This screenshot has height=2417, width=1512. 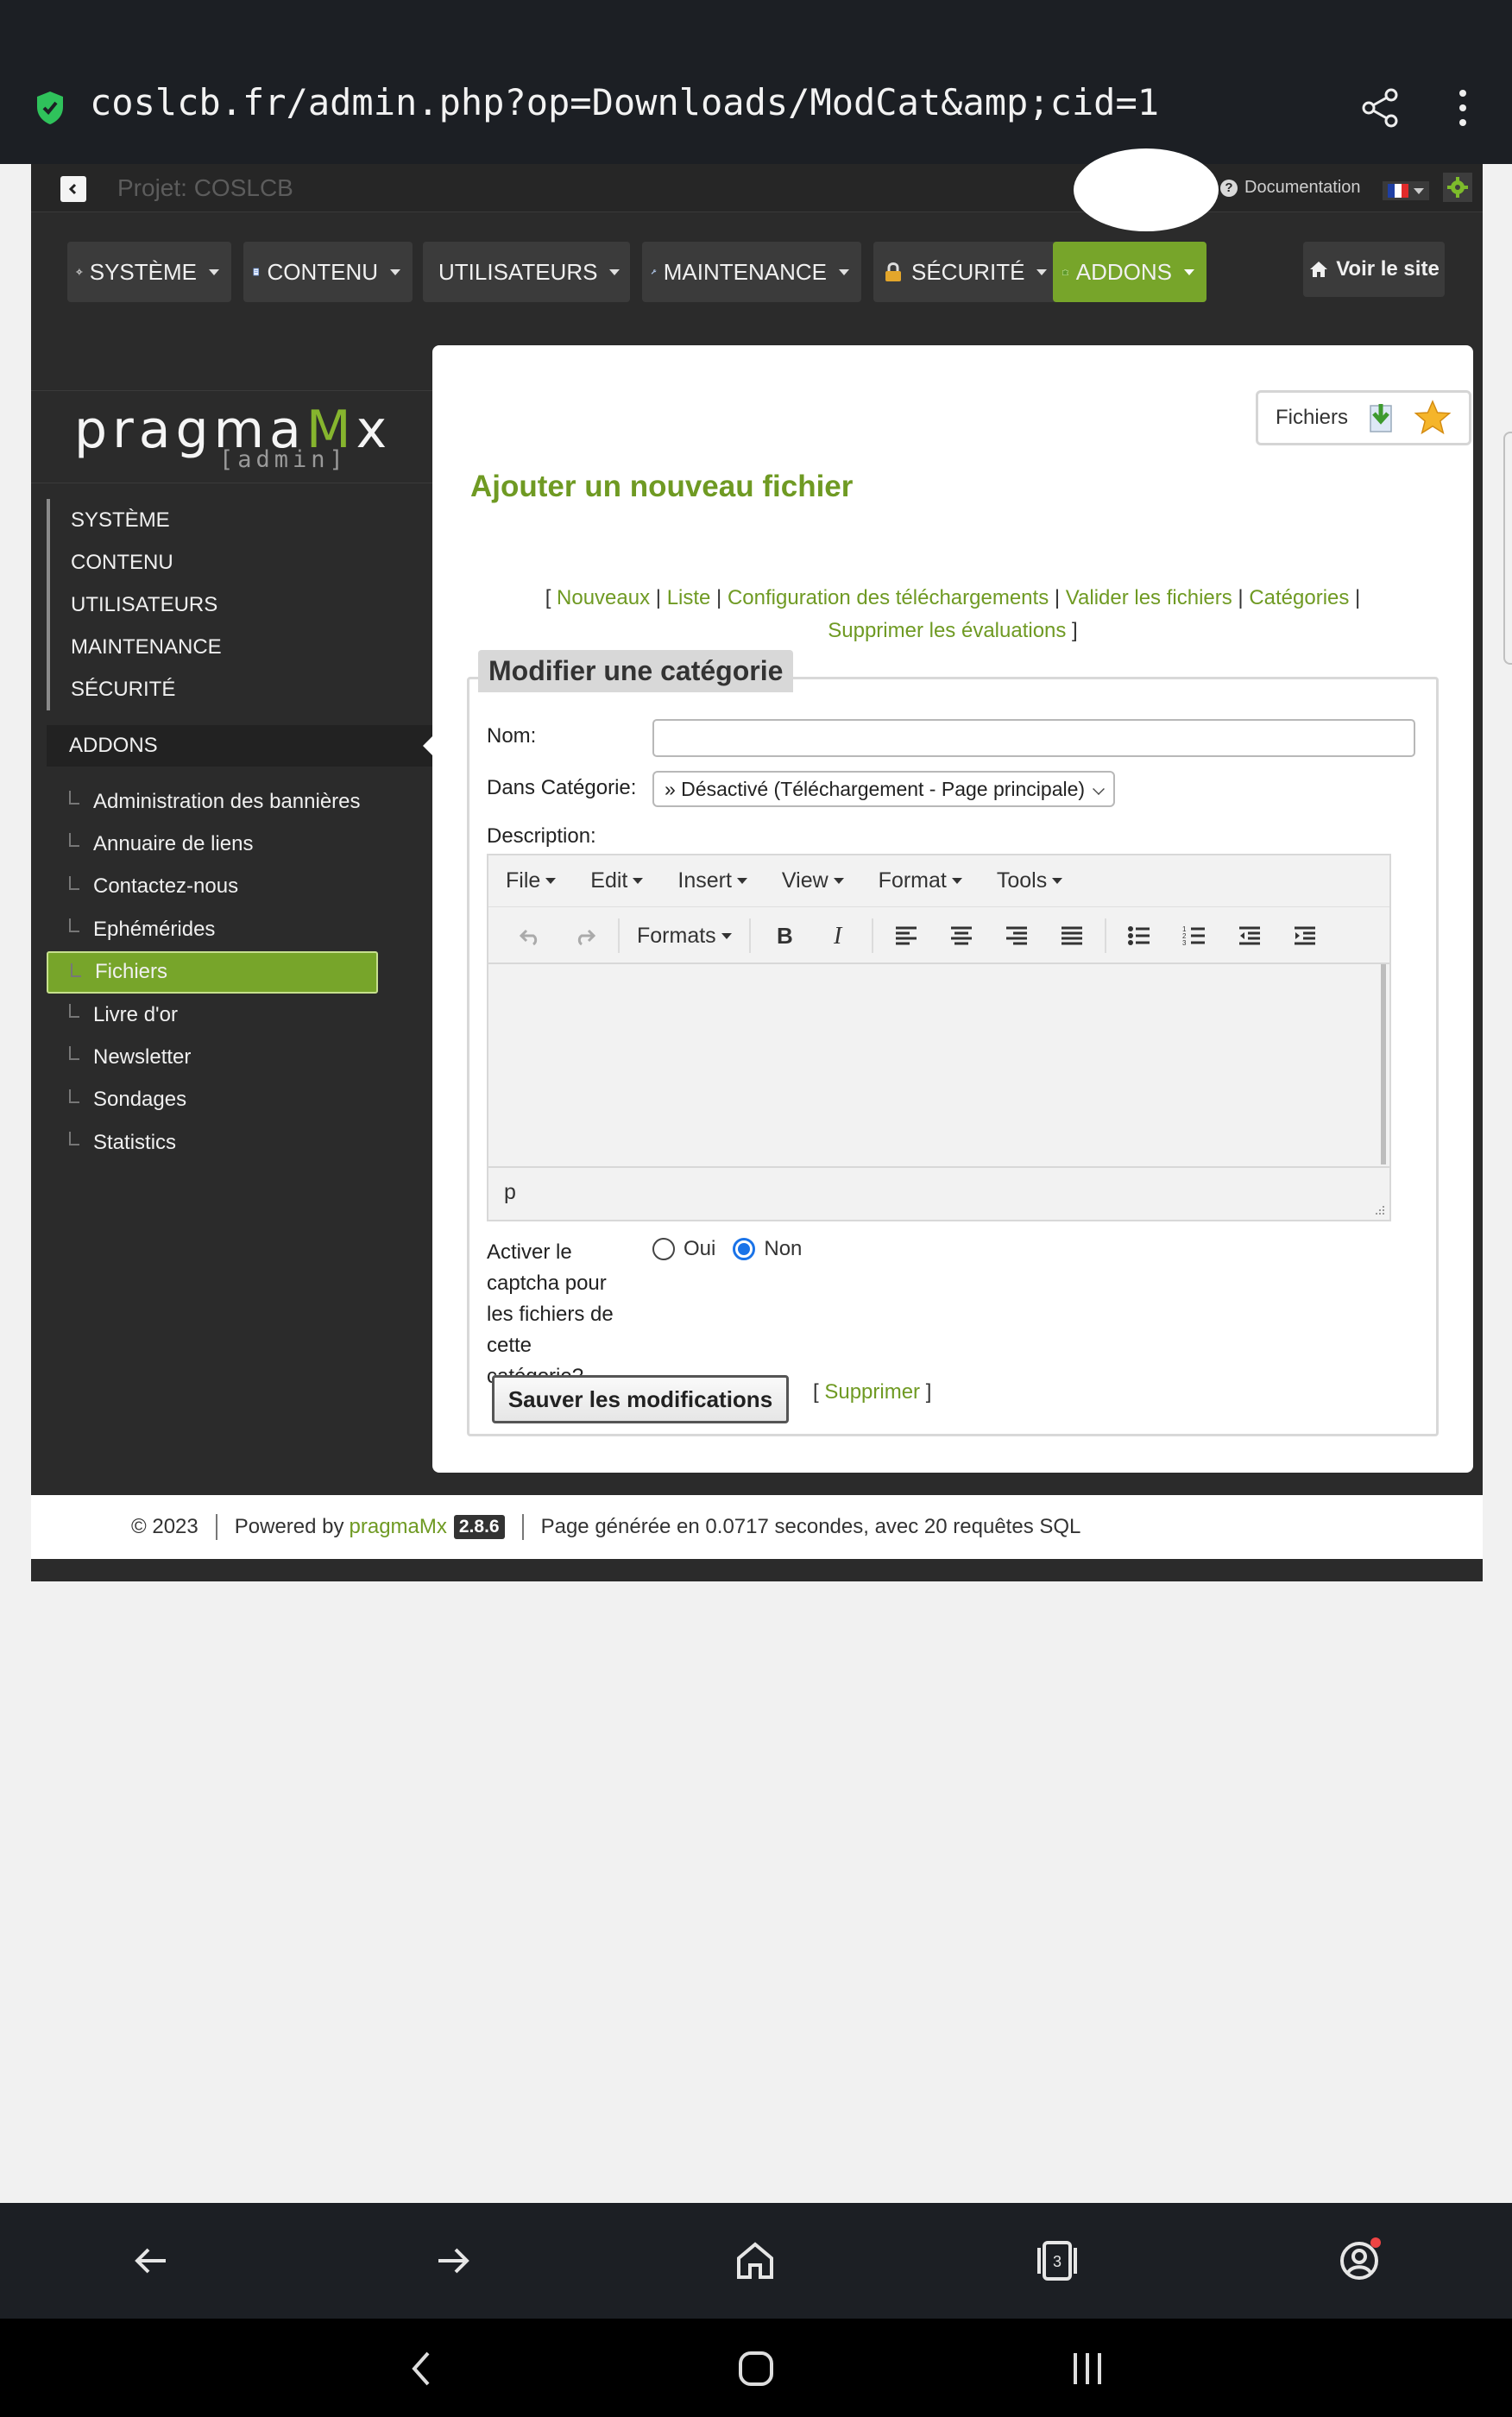 I want to click on captcha-non-radio, so click(x=745, y=1249).